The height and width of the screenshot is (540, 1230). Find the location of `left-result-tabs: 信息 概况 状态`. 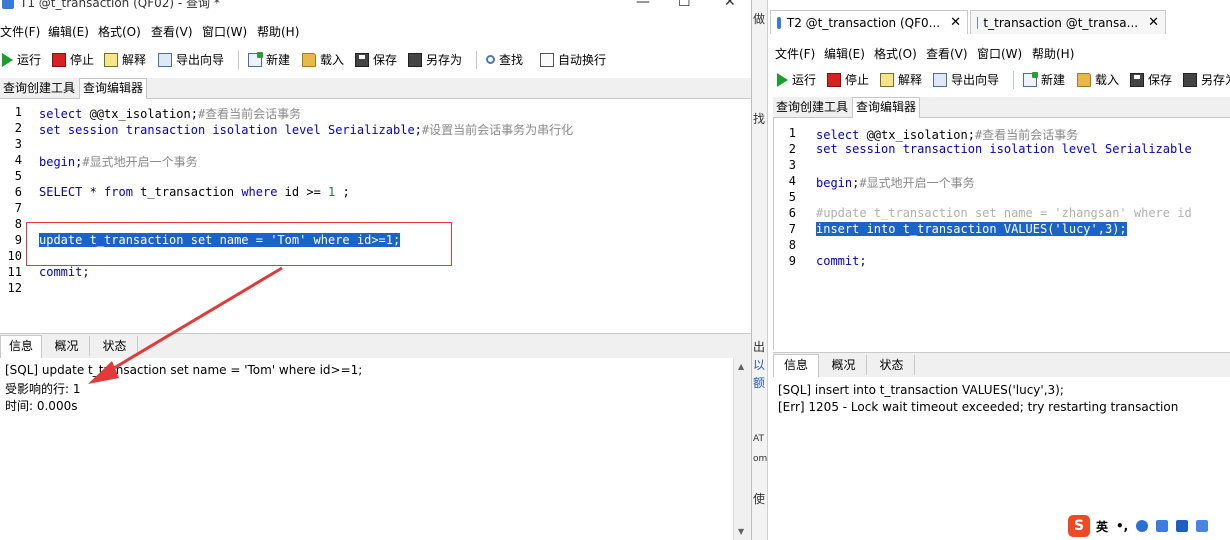

left-result-tabs: 信息 概况 状态 is located at coordinates (375, 346).